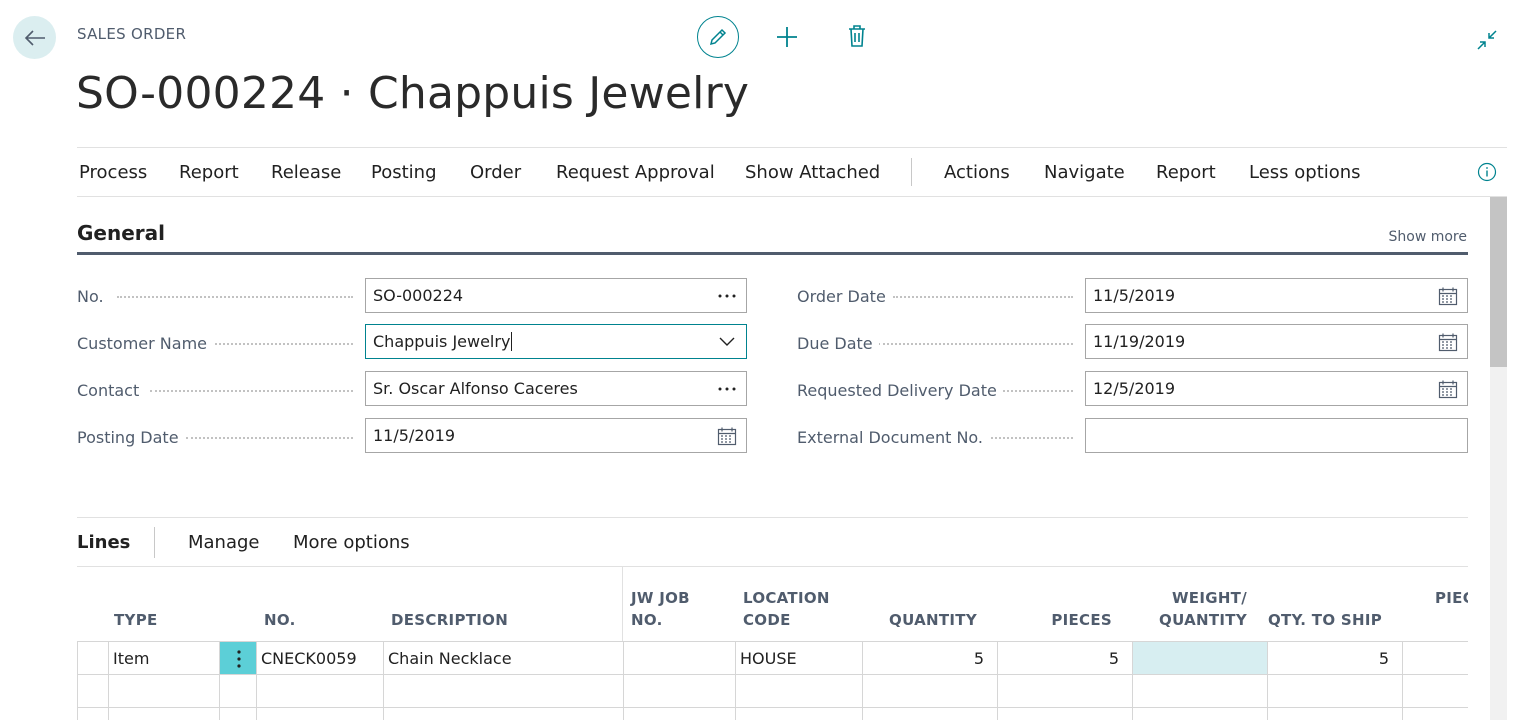  I want to click on col-head-location-line2: CODE, so click(767, 620).